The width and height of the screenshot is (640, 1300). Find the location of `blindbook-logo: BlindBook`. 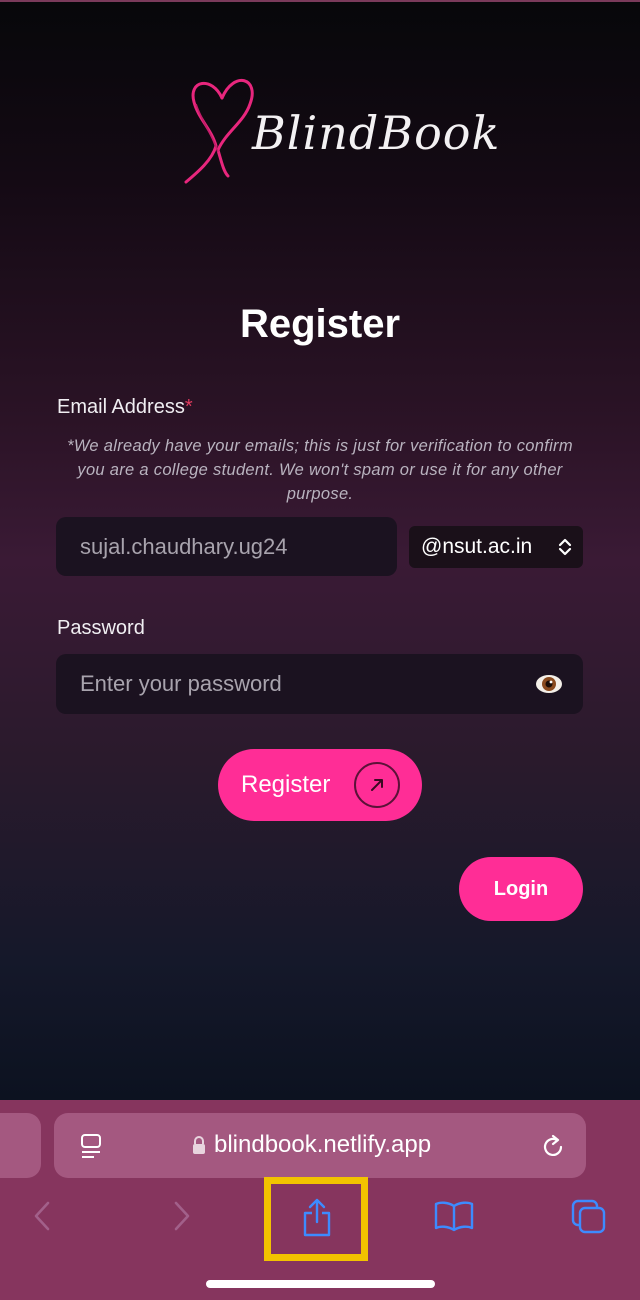

blindbook-logo: BlindBook is located at coordinates (340, 128).